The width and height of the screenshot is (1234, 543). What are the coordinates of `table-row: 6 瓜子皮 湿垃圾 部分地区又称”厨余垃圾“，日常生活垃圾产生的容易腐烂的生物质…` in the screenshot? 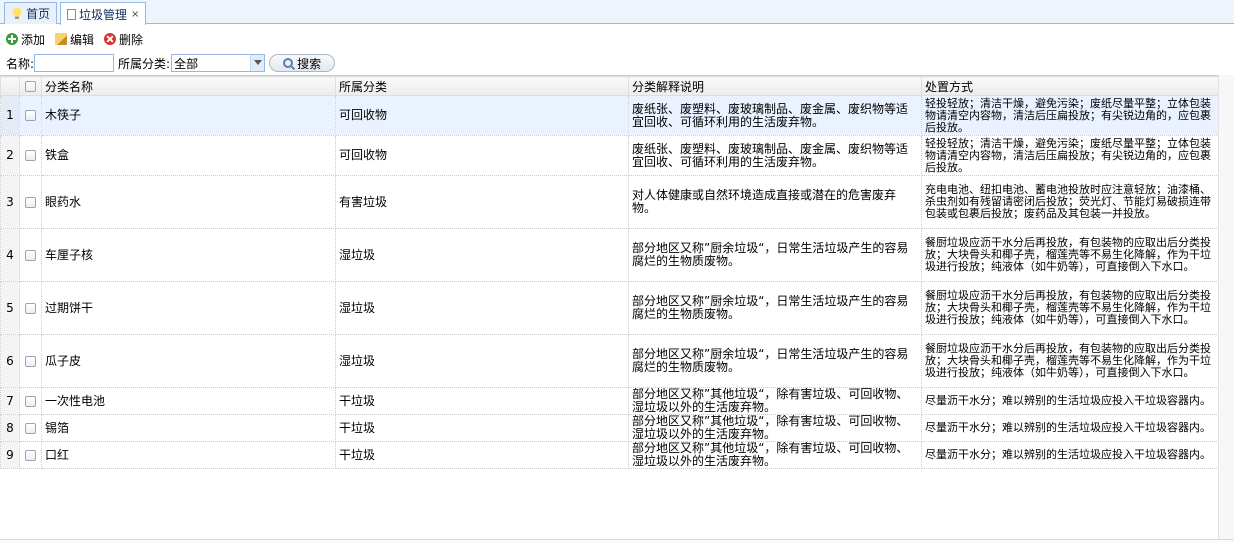 It's located at (609, 361).